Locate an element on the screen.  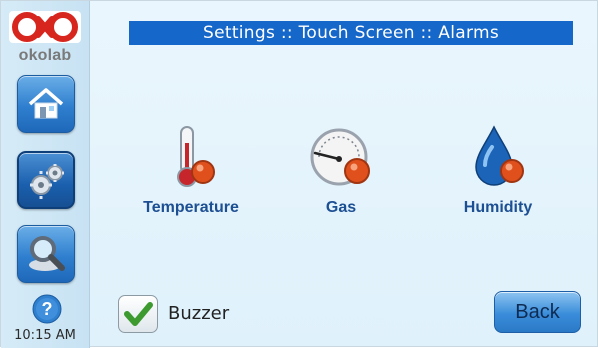
magnifier-icon is located at coordinates (47, 253).